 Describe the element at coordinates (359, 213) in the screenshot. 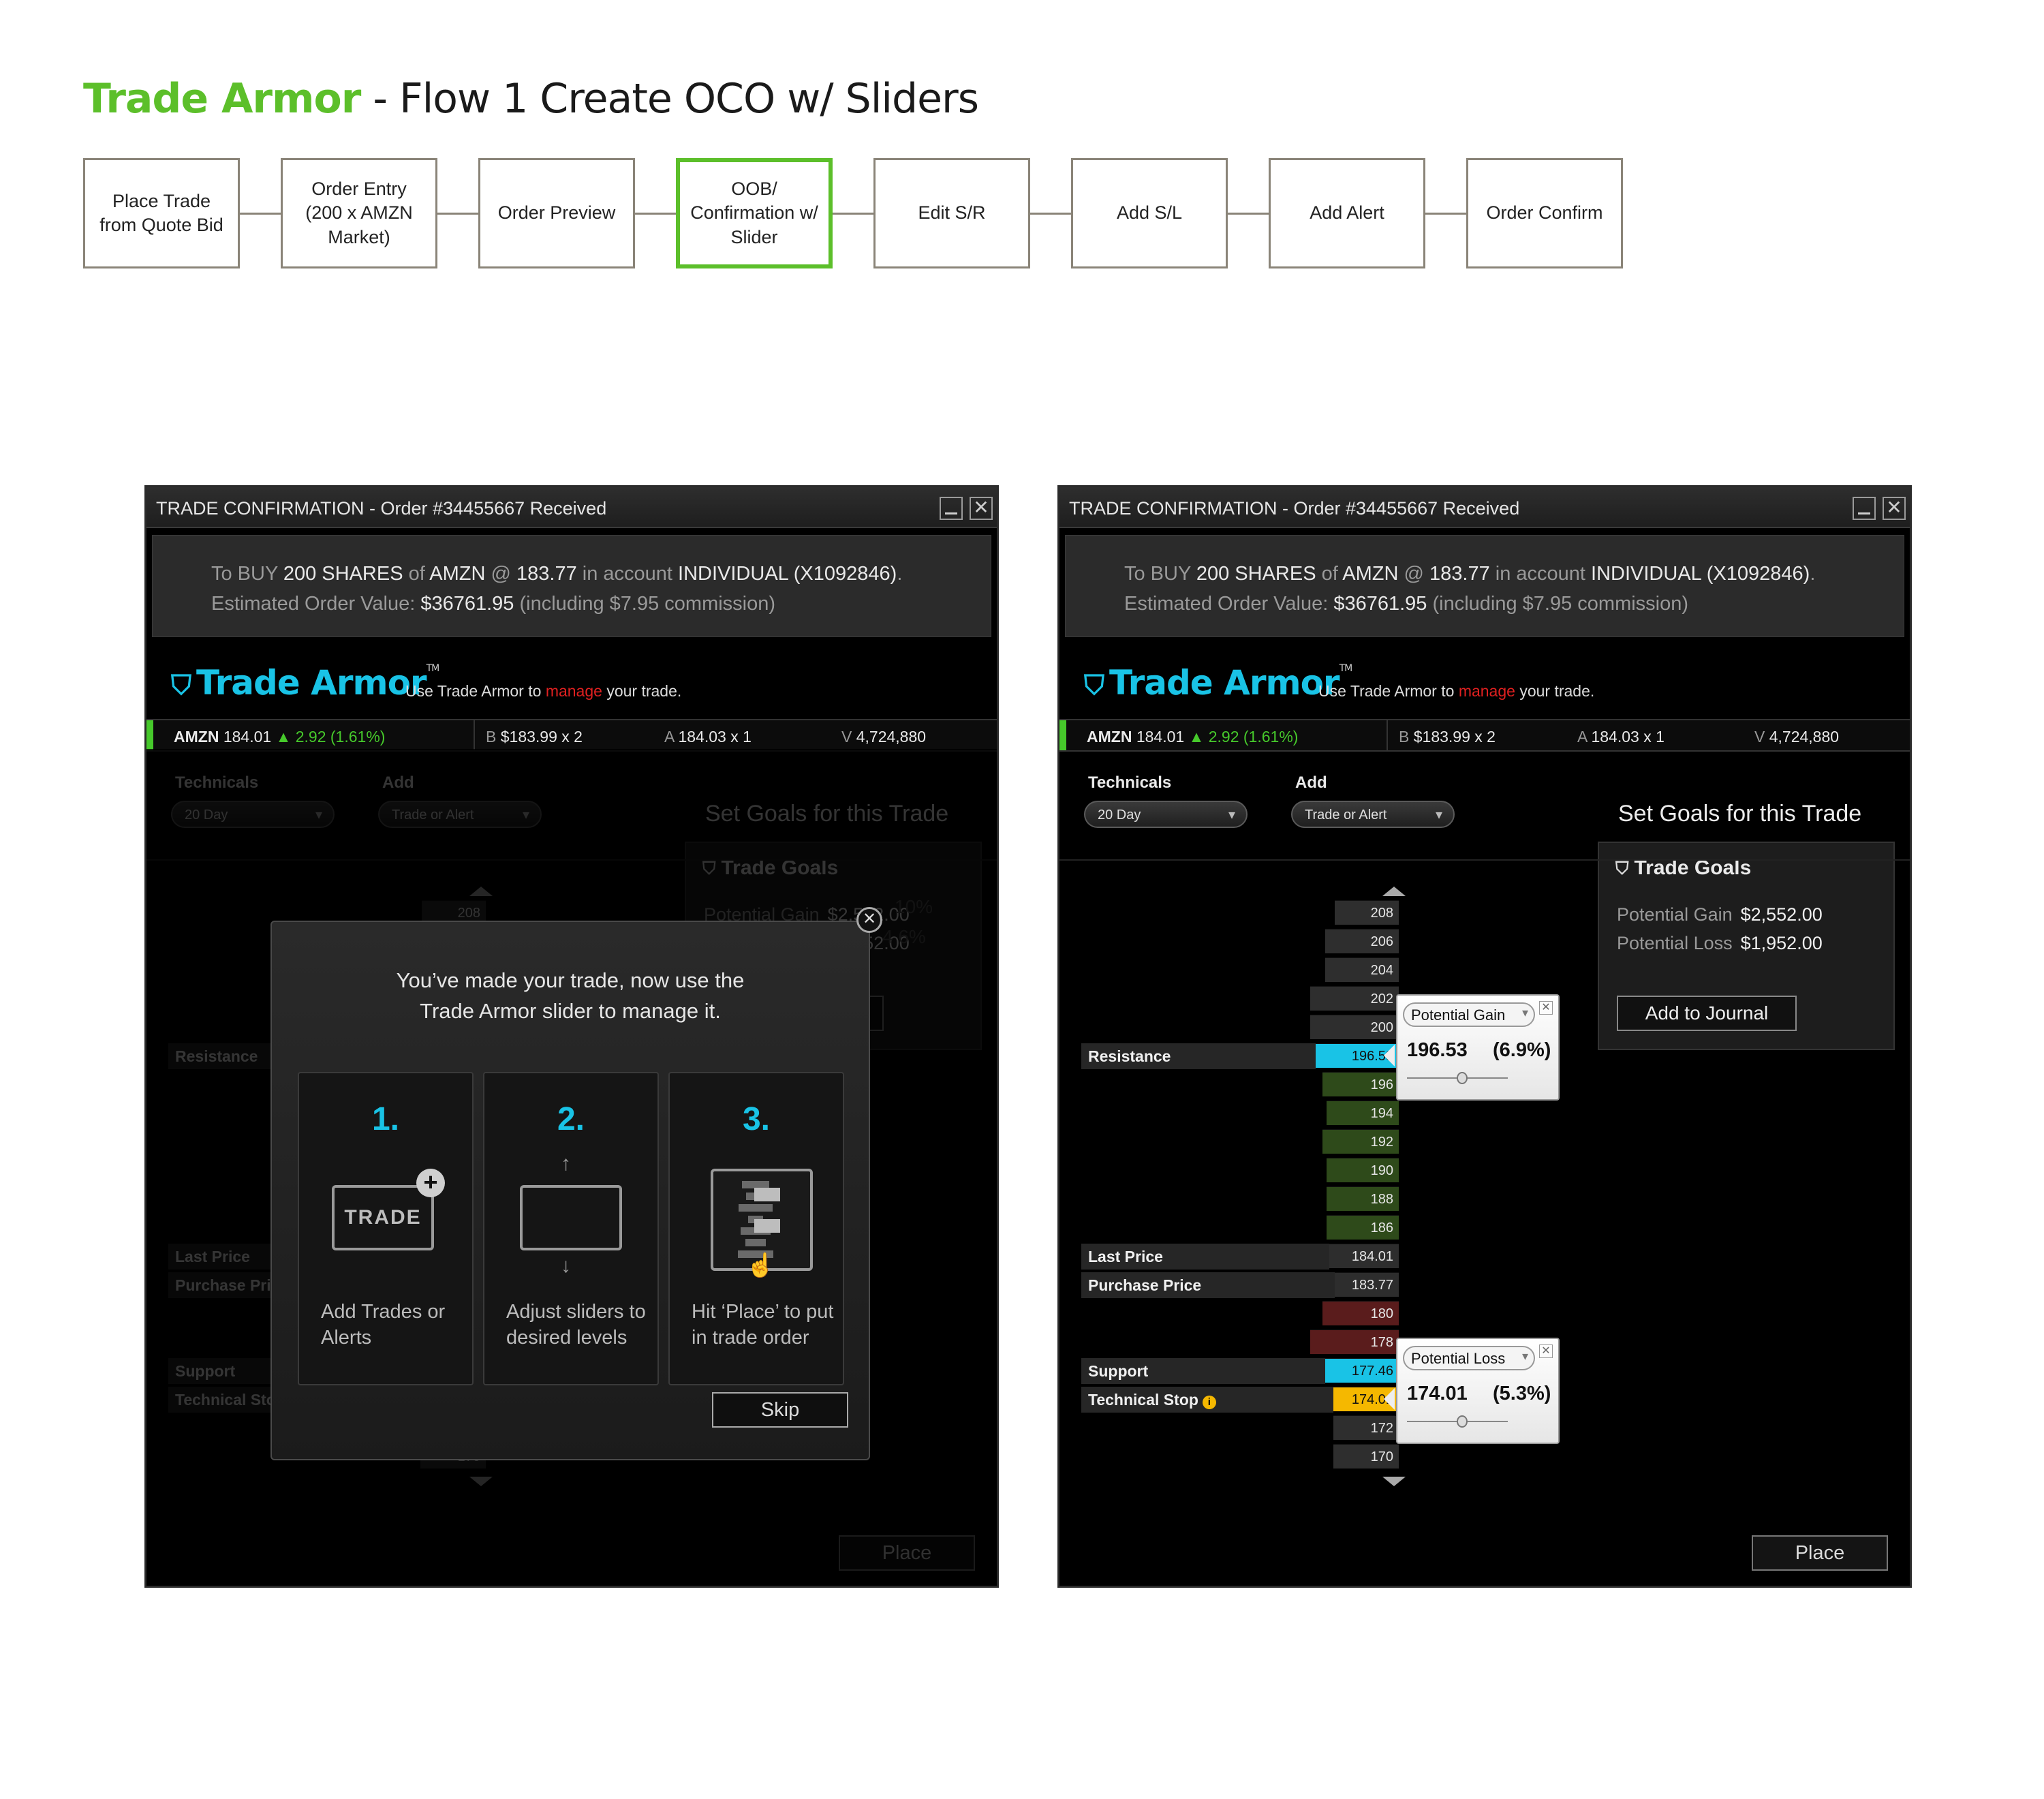

I see `flow-step: Order Entry (200 x AMZN Market)` at that location.